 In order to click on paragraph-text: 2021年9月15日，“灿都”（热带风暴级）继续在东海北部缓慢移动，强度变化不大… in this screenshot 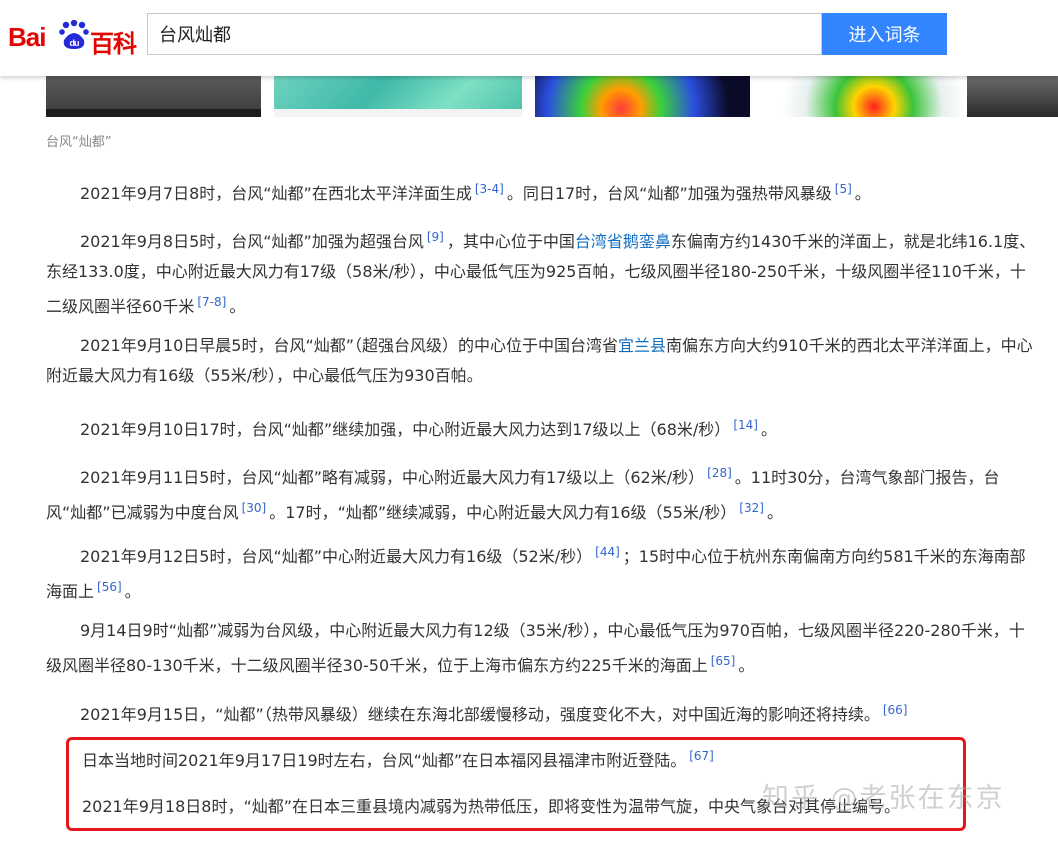, I will do `click(480, 714)`.